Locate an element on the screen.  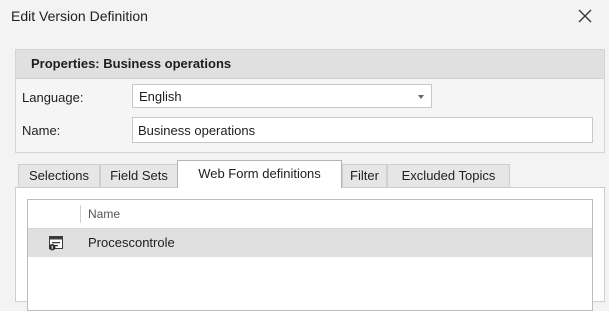
column-separator is located at coordinates (80, 214).